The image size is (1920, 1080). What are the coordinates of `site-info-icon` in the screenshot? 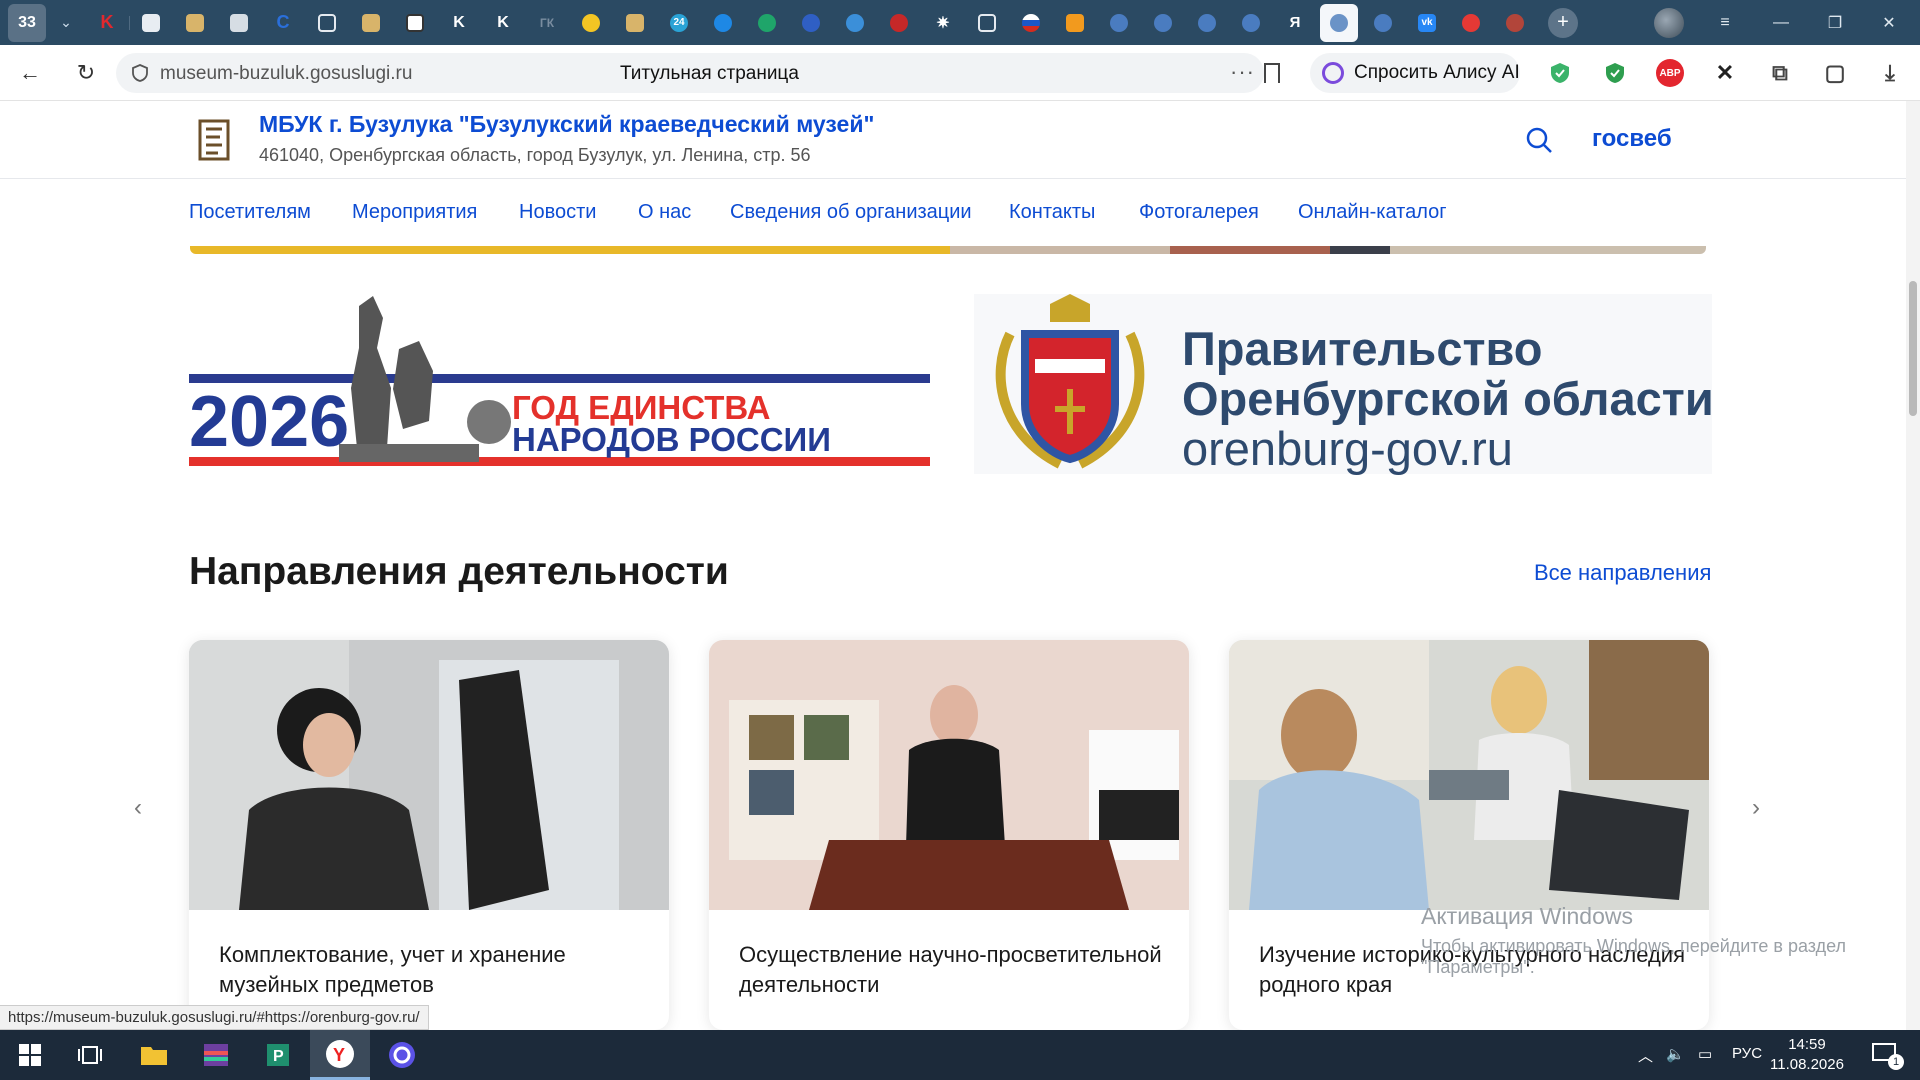 It's located at (140, 73).